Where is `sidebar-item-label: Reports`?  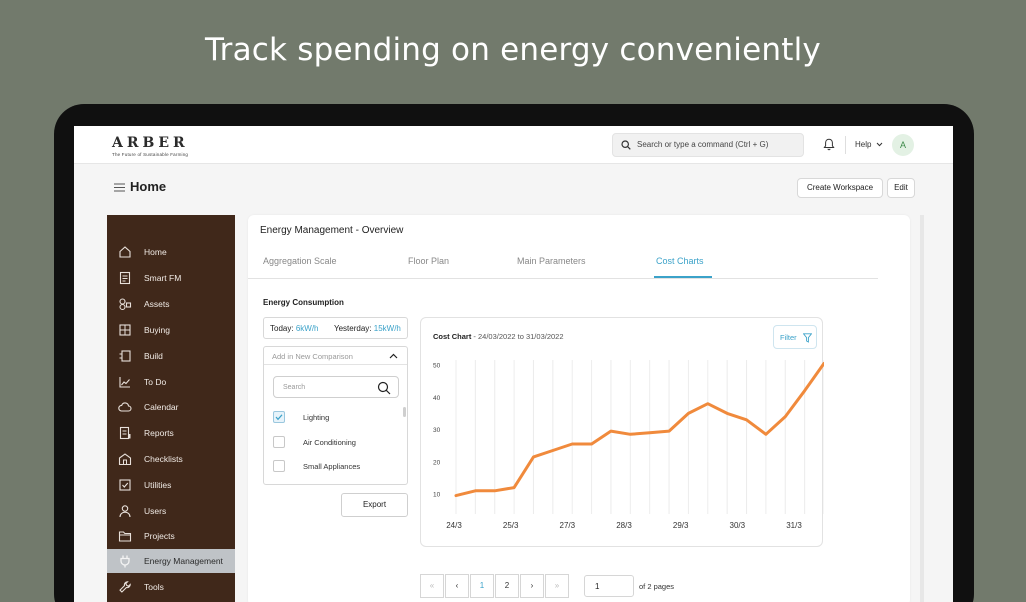 sidebar-item-label: Reports is located at coordinates (159, 433).